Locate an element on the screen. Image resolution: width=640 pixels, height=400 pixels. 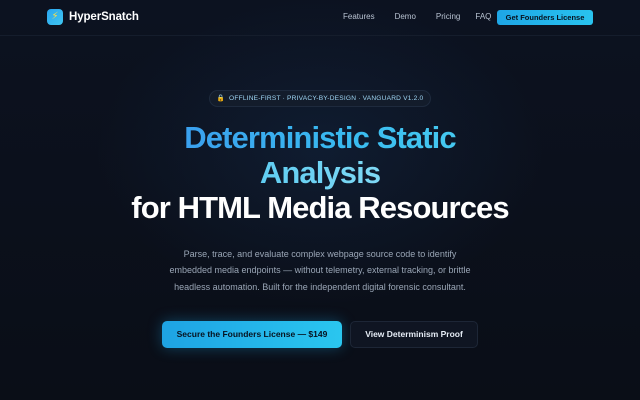
nav-links: Features Demo Pricing FAQ is located at coordinates (417, 16).